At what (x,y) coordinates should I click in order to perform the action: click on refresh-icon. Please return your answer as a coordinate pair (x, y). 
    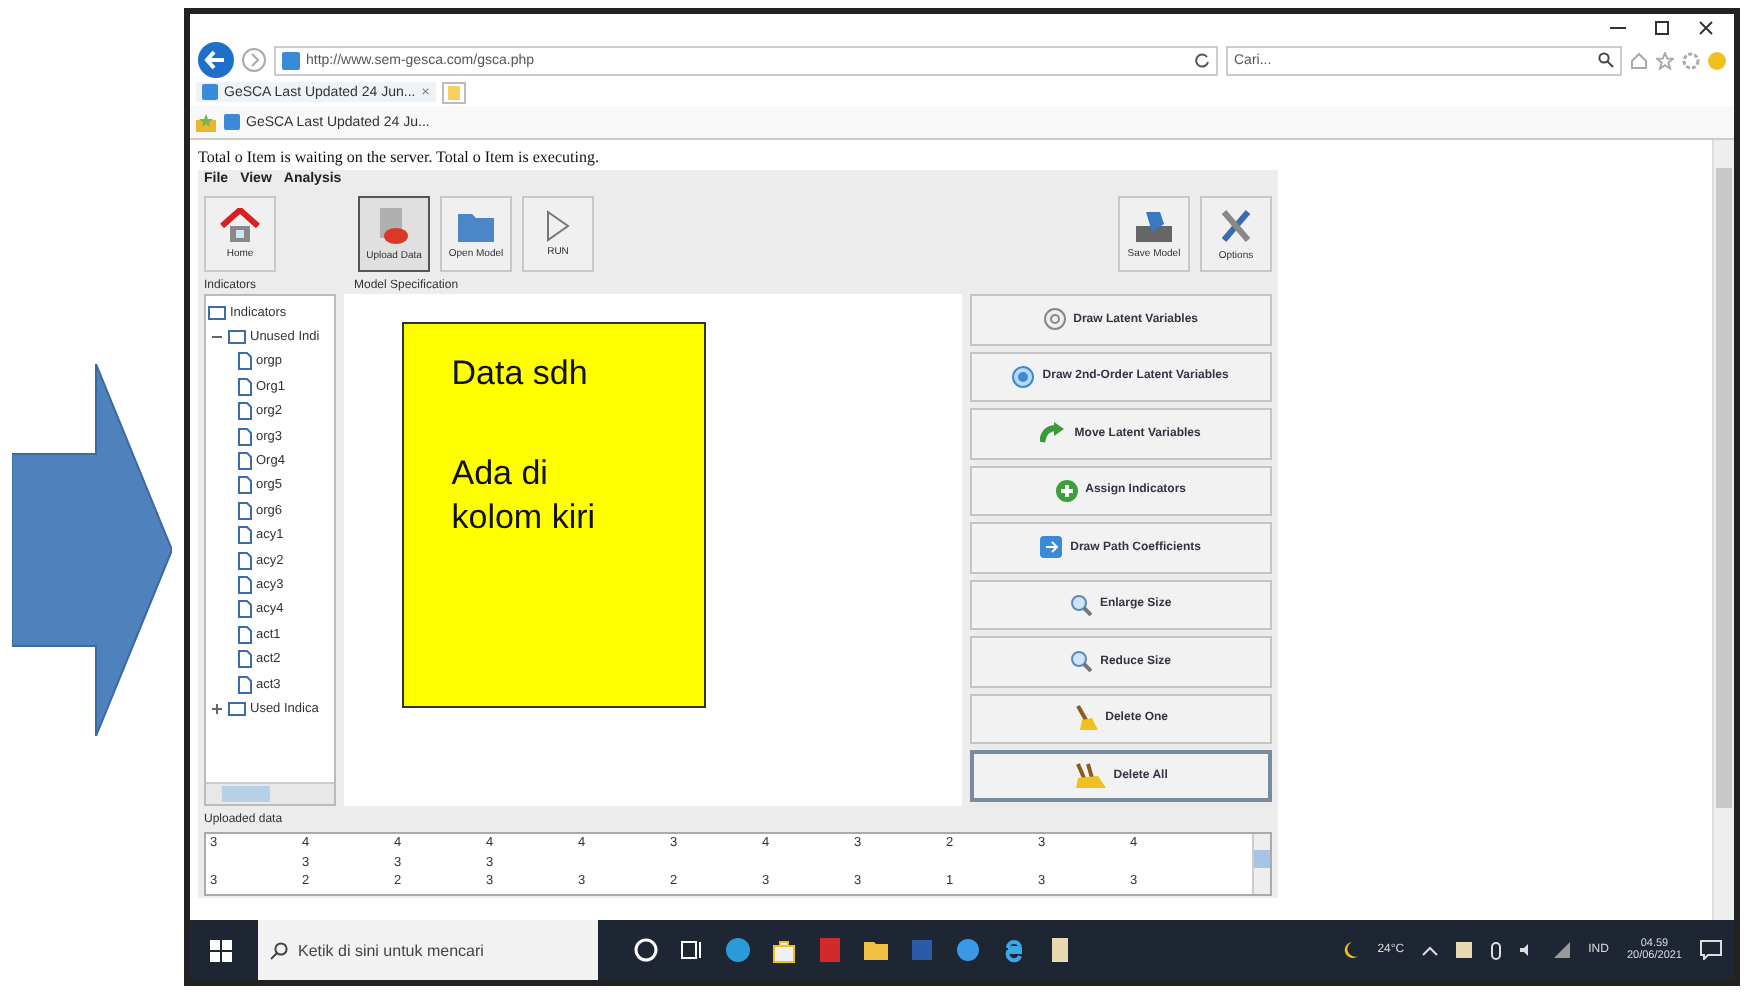
    Looking at the image, I should click on (1202, 60).